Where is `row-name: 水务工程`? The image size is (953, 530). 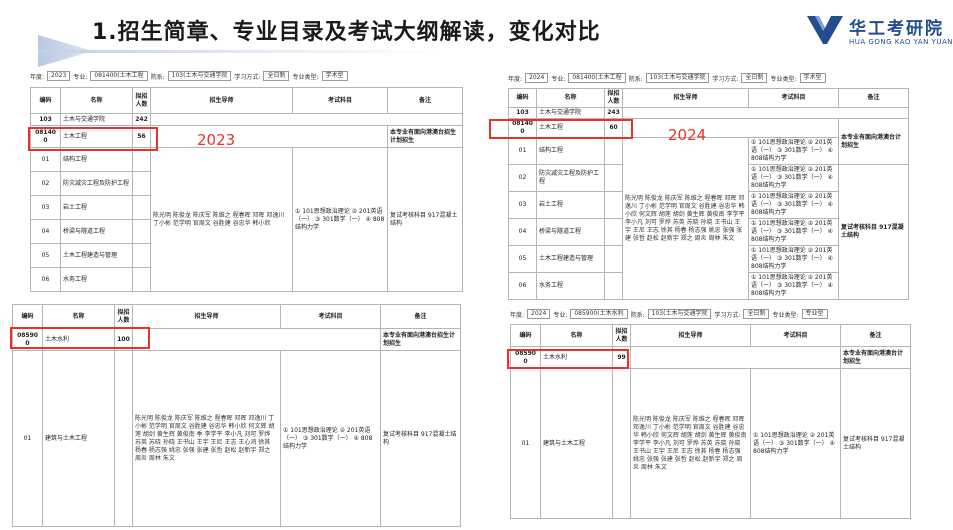
row-name: 水务工程 is located at coordinates (96, 279).